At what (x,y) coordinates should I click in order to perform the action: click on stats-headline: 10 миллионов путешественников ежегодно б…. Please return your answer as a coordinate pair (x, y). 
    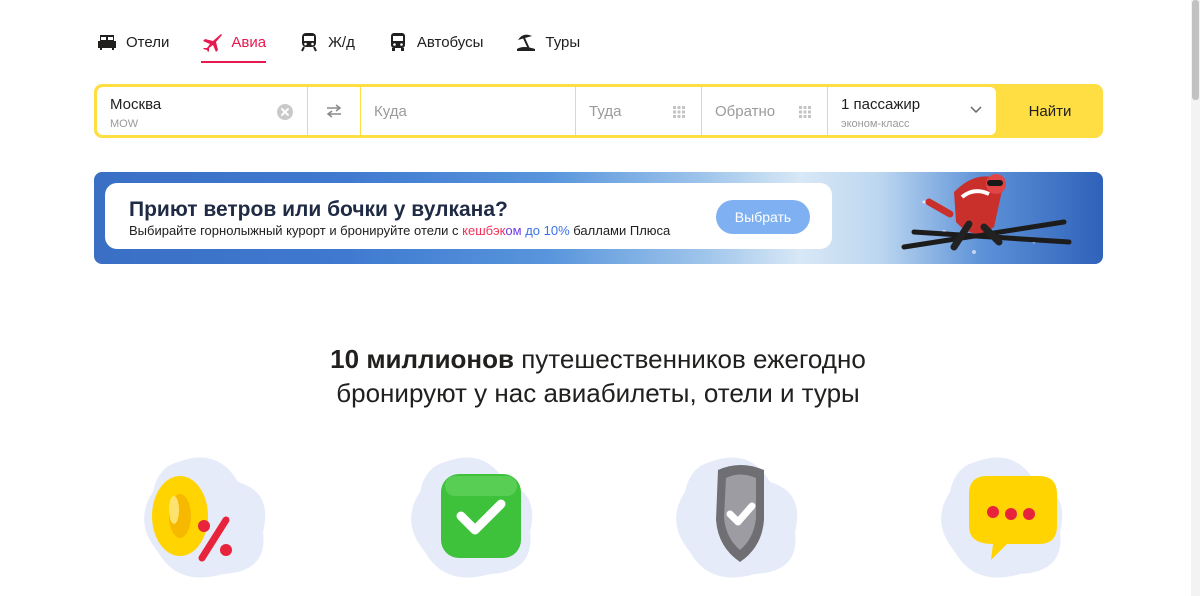
    Looking at the image, I should click on (598, 376).